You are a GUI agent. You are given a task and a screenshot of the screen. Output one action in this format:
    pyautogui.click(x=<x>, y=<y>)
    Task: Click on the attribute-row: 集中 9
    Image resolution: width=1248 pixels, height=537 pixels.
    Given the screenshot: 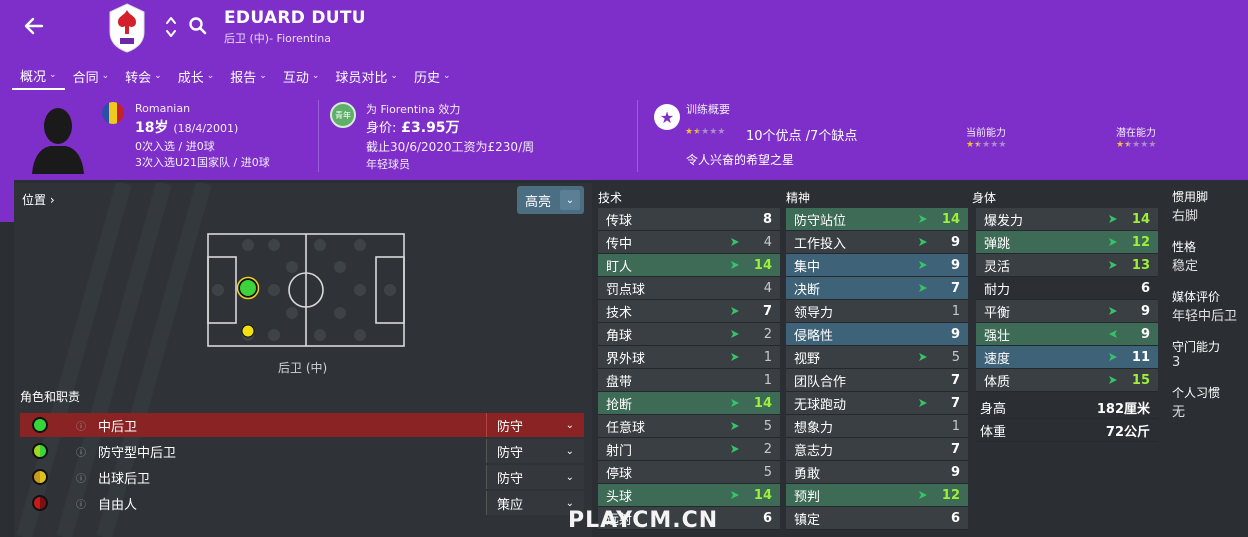 What is the action you would take?
    pyautogui.click(x=877, y=265)
    